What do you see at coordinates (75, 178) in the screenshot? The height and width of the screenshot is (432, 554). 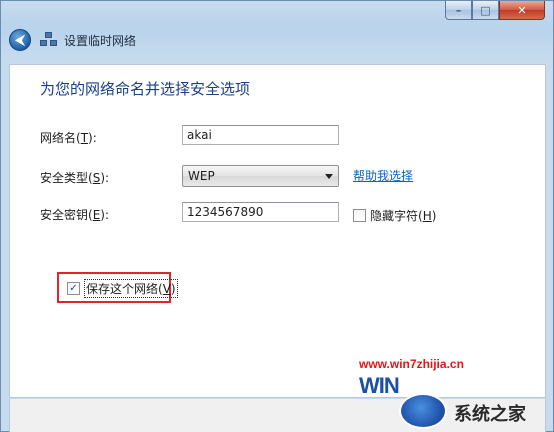 I see `security-type-label: 安全类型(S):` at bounding box center [75, 178].